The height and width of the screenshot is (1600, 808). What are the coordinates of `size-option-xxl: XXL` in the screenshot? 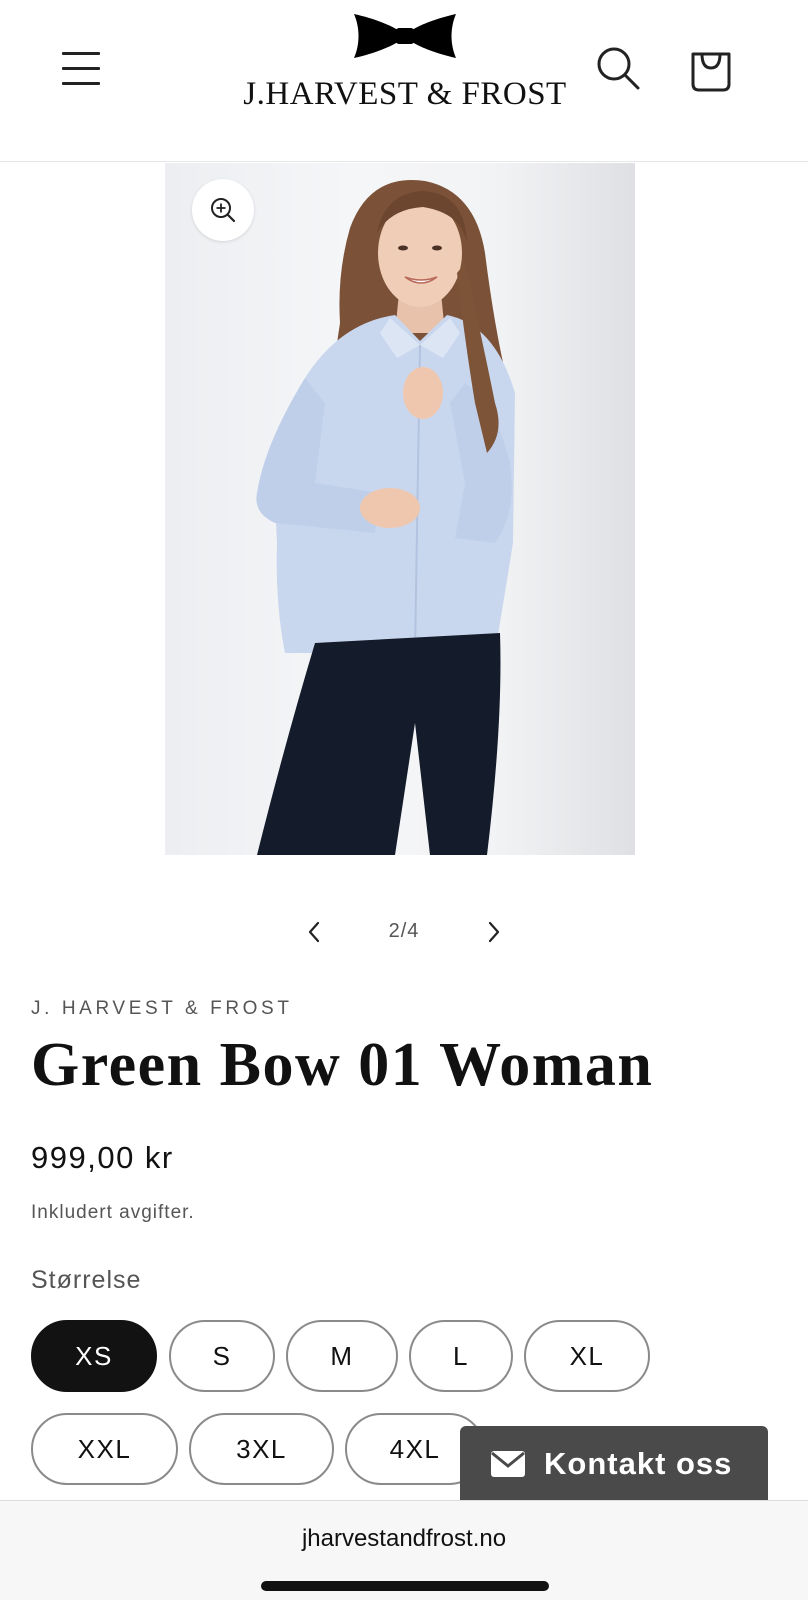 It's located at (104, 1449).